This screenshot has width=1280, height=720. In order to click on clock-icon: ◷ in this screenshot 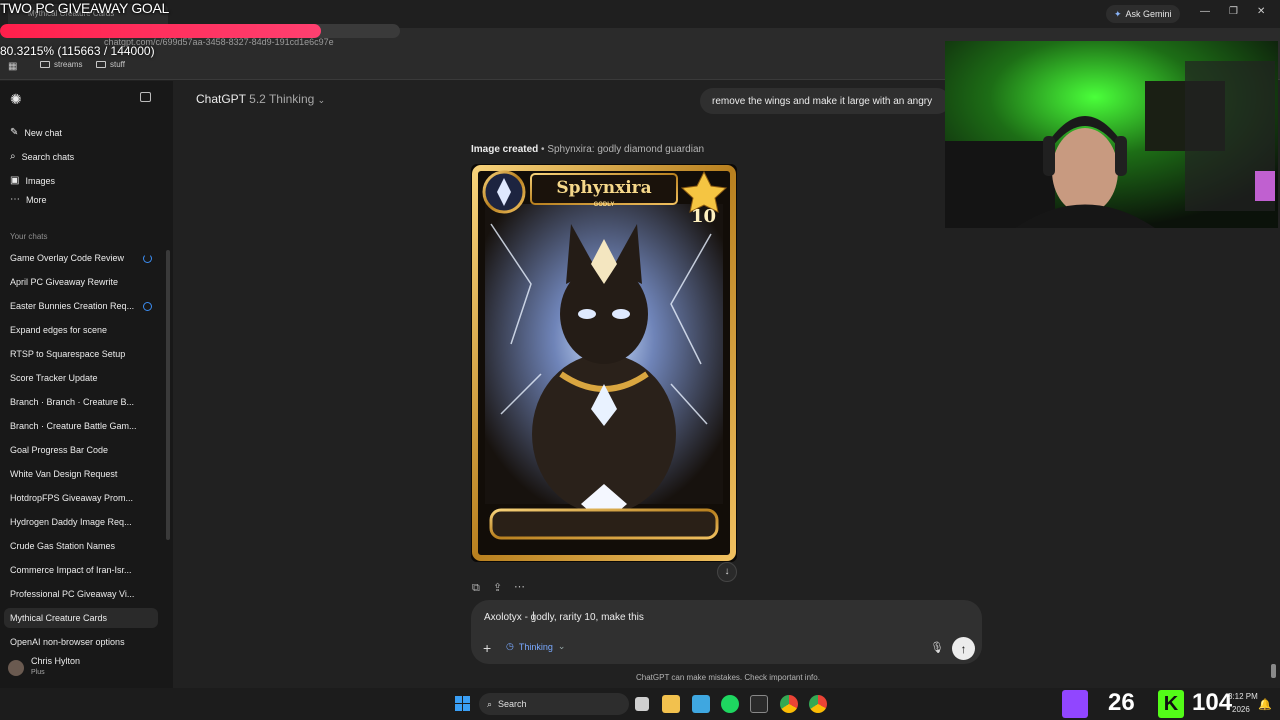, I will do `click(510, 646)`.